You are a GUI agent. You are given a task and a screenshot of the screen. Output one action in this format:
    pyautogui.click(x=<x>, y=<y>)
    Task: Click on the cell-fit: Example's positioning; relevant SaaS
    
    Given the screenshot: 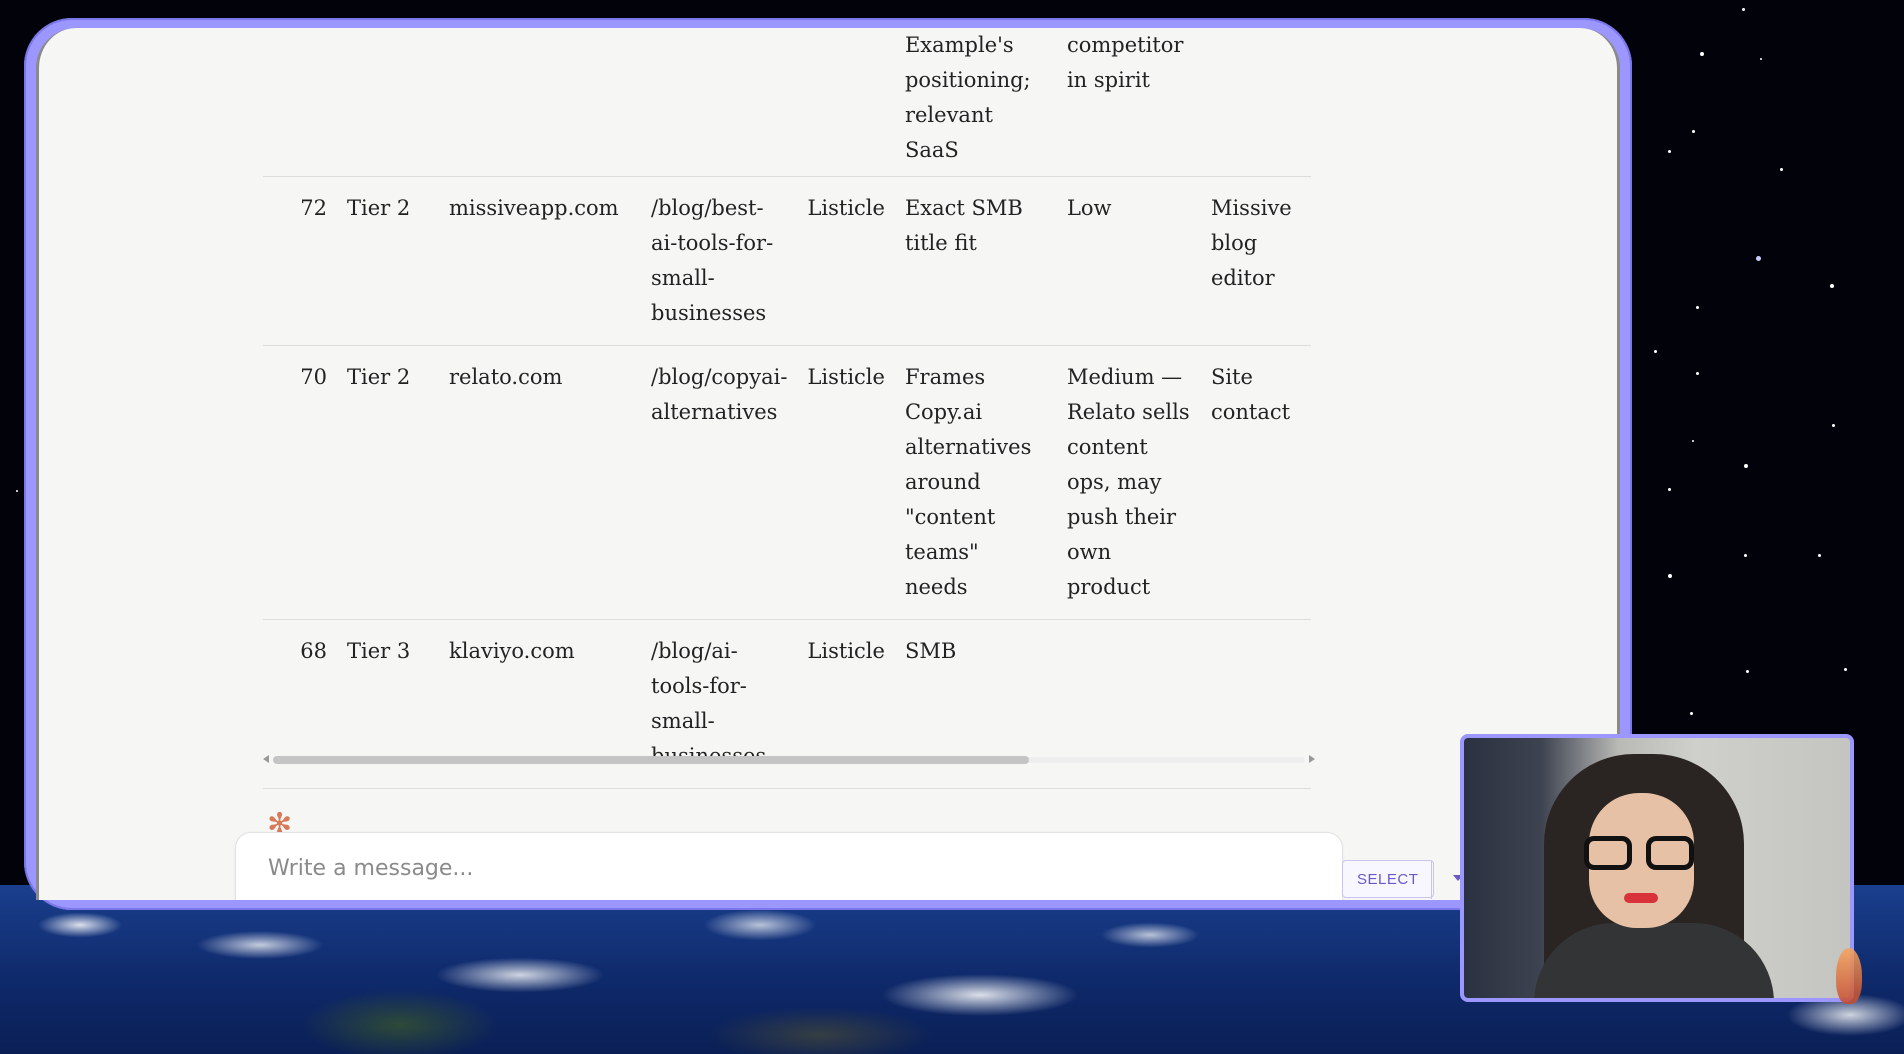 What is the action you would take?
    pyautogui.click(x=975, y=102)
    